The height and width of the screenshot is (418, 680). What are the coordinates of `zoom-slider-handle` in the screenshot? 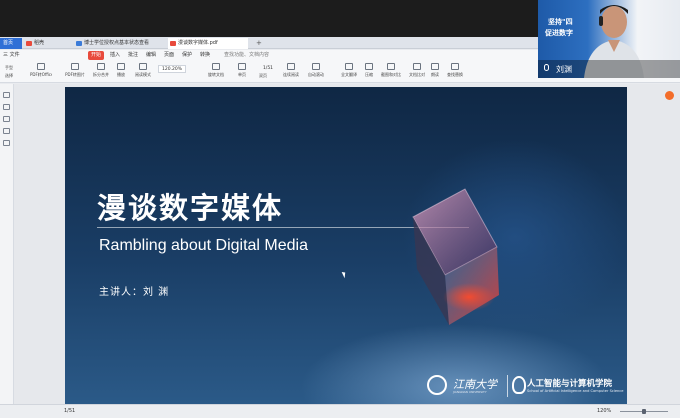 It's located at (644, 411).